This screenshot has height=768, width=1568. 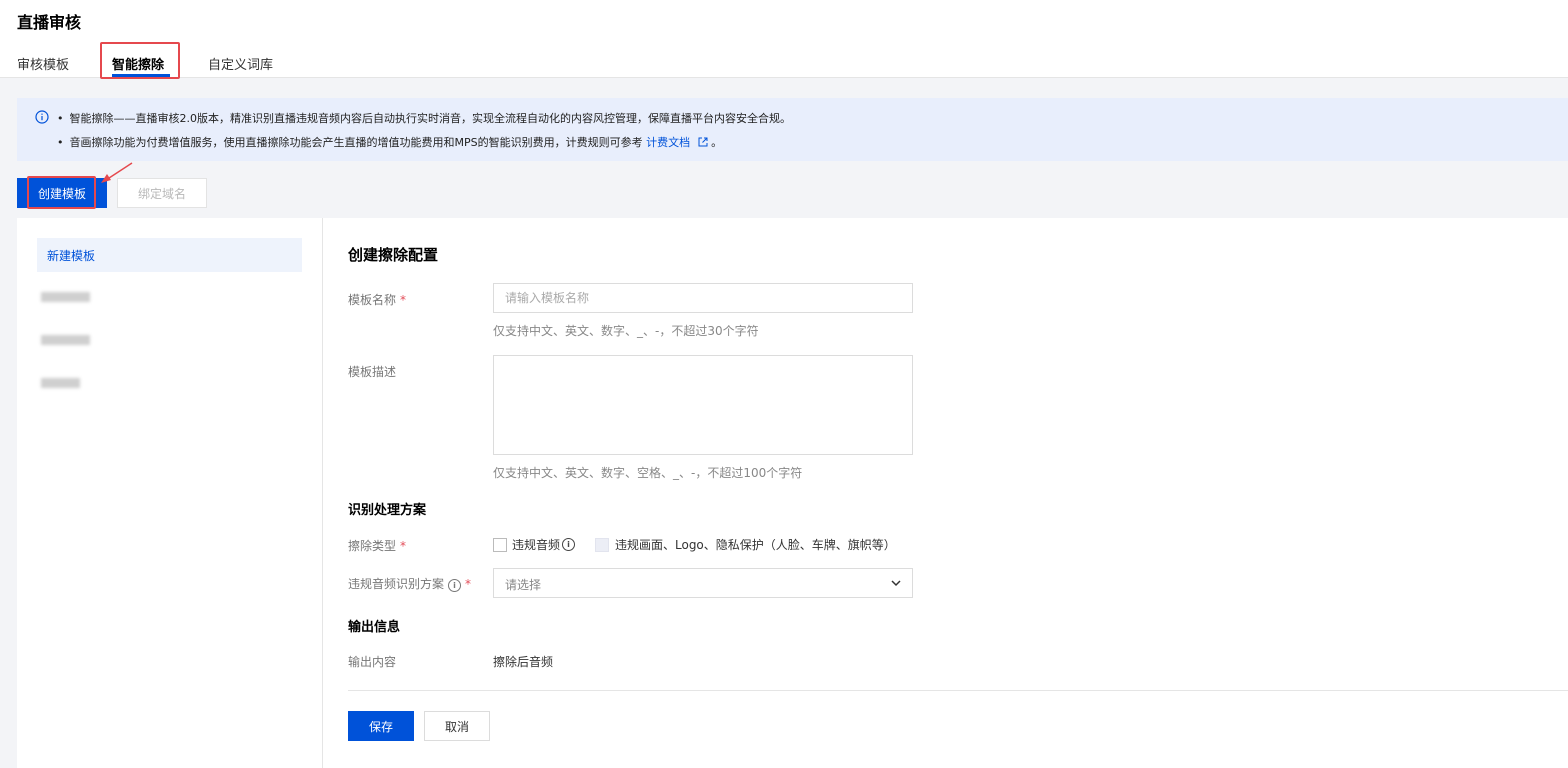 I want to click on bind-domain-button: 绑定域名, so click(x=162, y=193).